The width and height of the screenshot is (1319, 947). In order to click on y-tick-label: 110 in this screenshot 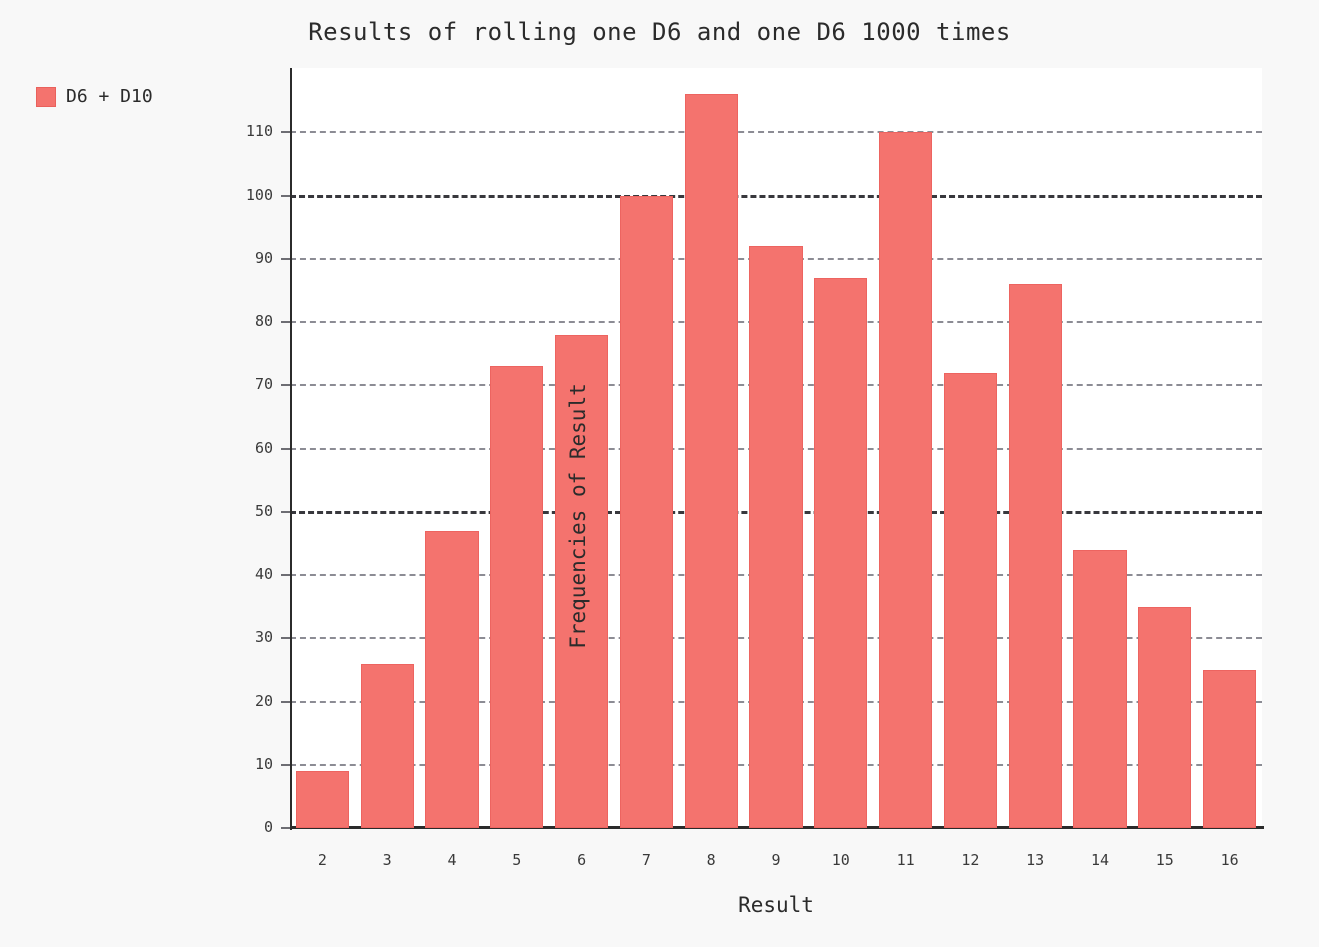, I will do `click(259, 131)`.